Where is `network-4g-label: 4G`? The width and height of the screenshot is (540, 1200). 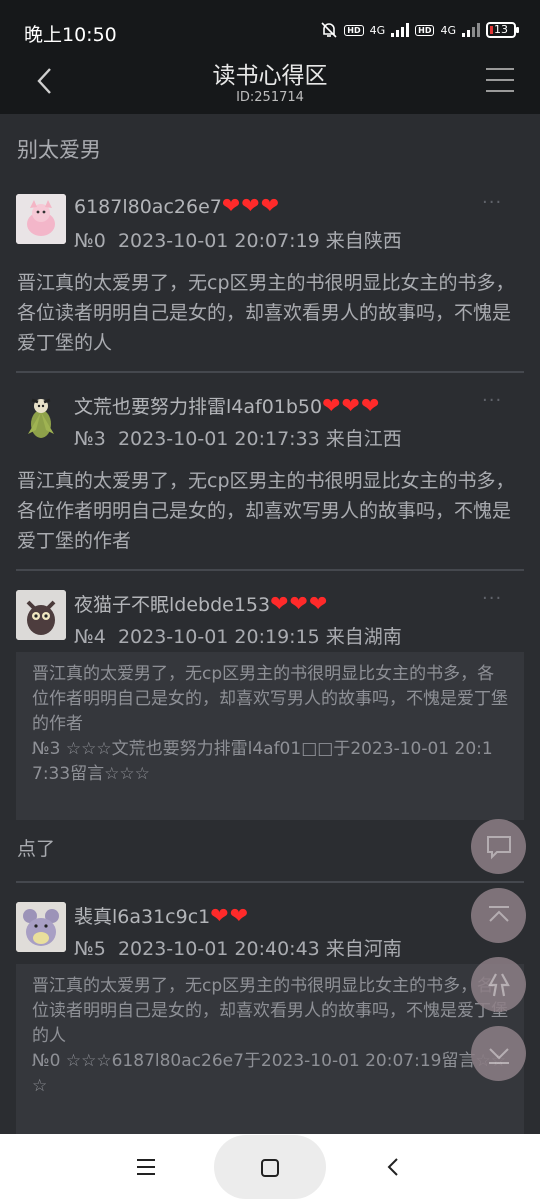
network-4g-label: 4G is located at coordinates (377, 30).